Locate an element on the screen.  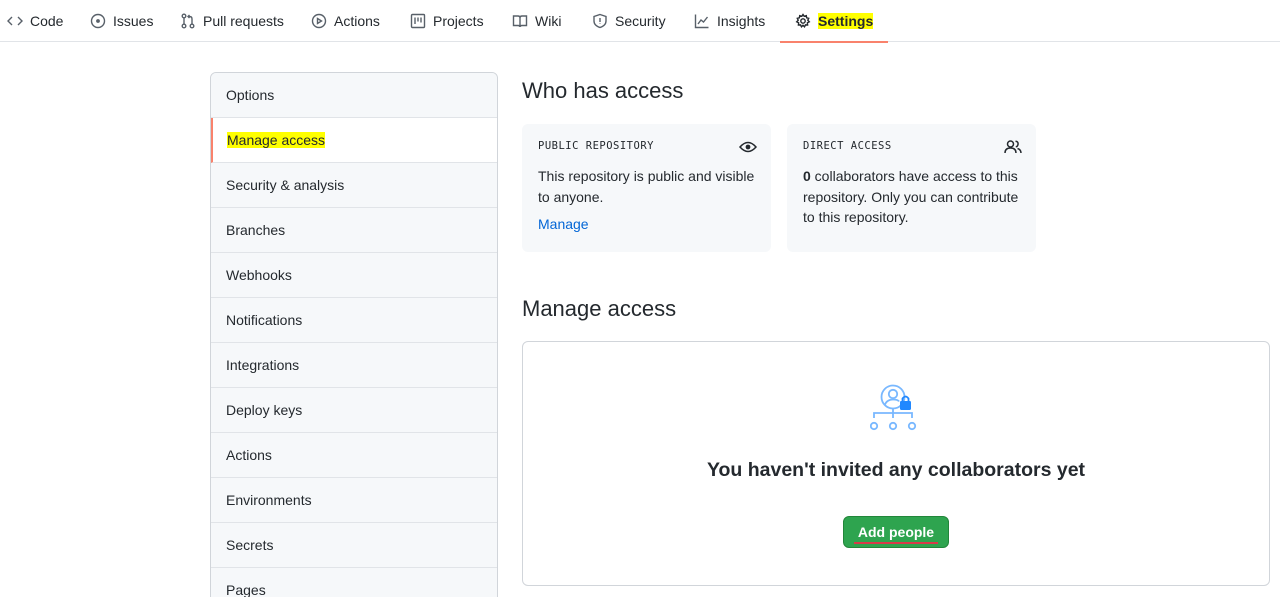
tab-insights-label: Insights is located at coordinates (741, 21).